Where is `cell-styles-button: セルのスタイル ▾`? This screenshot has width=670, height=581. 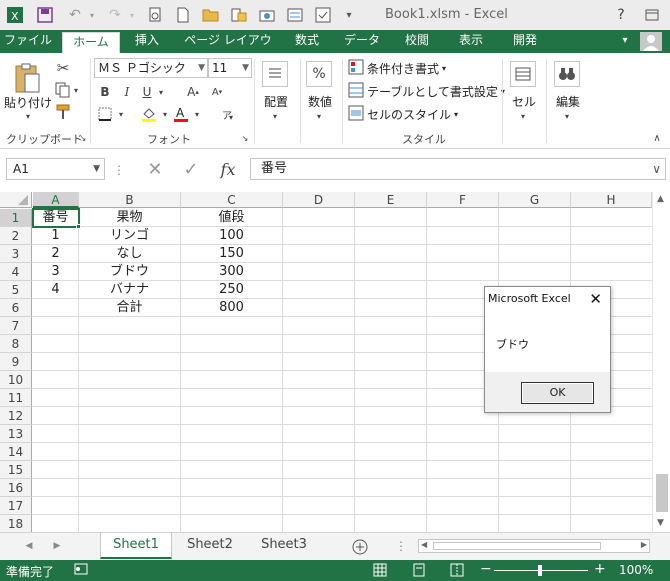
cell-styles-button: セルのスタイル ▾ is located at coordinates (403, 114).